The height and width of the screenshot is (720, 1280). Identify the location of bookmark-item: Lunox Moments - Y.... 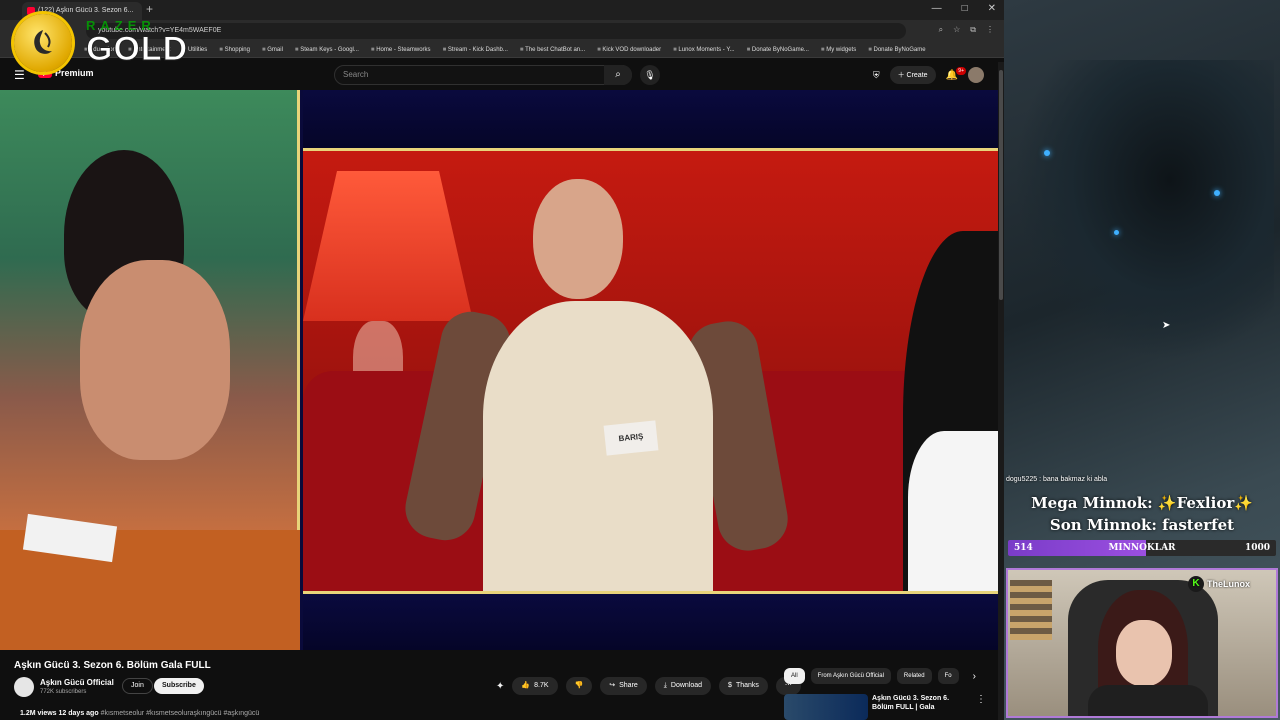
(703, 49).